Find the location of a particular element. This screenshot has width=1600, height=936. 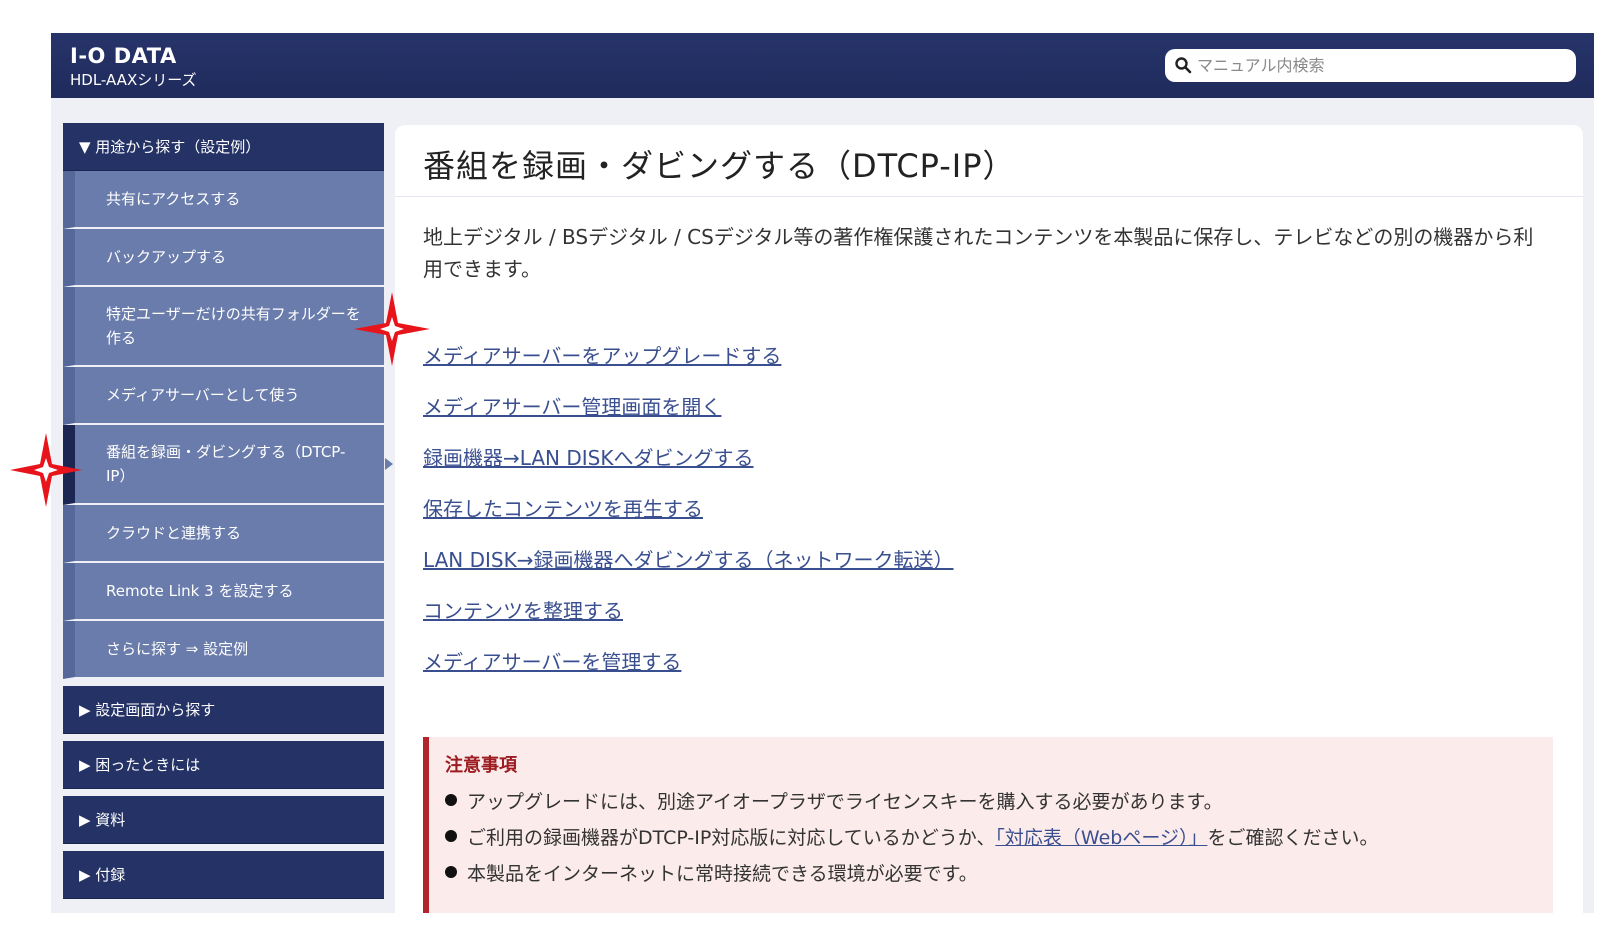

sidebar-item-label: Remote Link 3 を設定する is located at coordinates (200, 591).